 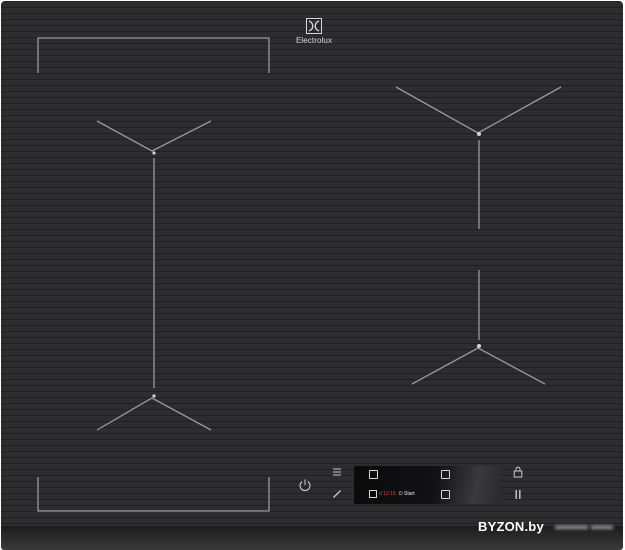 I want to click on display-start-button: ⏻ Start, so click(x=407, y=494).